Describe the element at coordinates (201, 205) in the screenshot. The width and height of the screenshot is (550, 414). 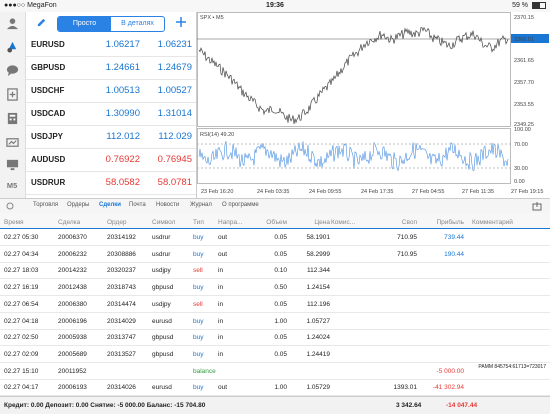
I see `tab-item: Журнал` at that location.